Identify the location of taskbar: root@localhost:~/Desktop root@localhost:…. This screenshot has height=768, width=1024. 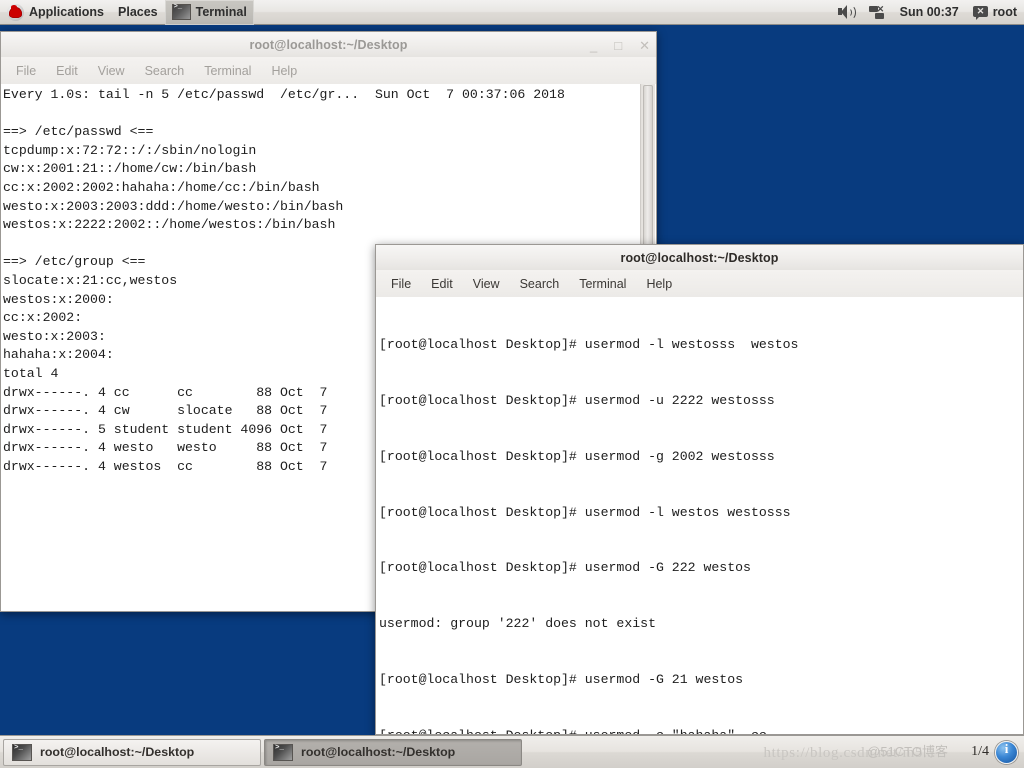
(512, 751).